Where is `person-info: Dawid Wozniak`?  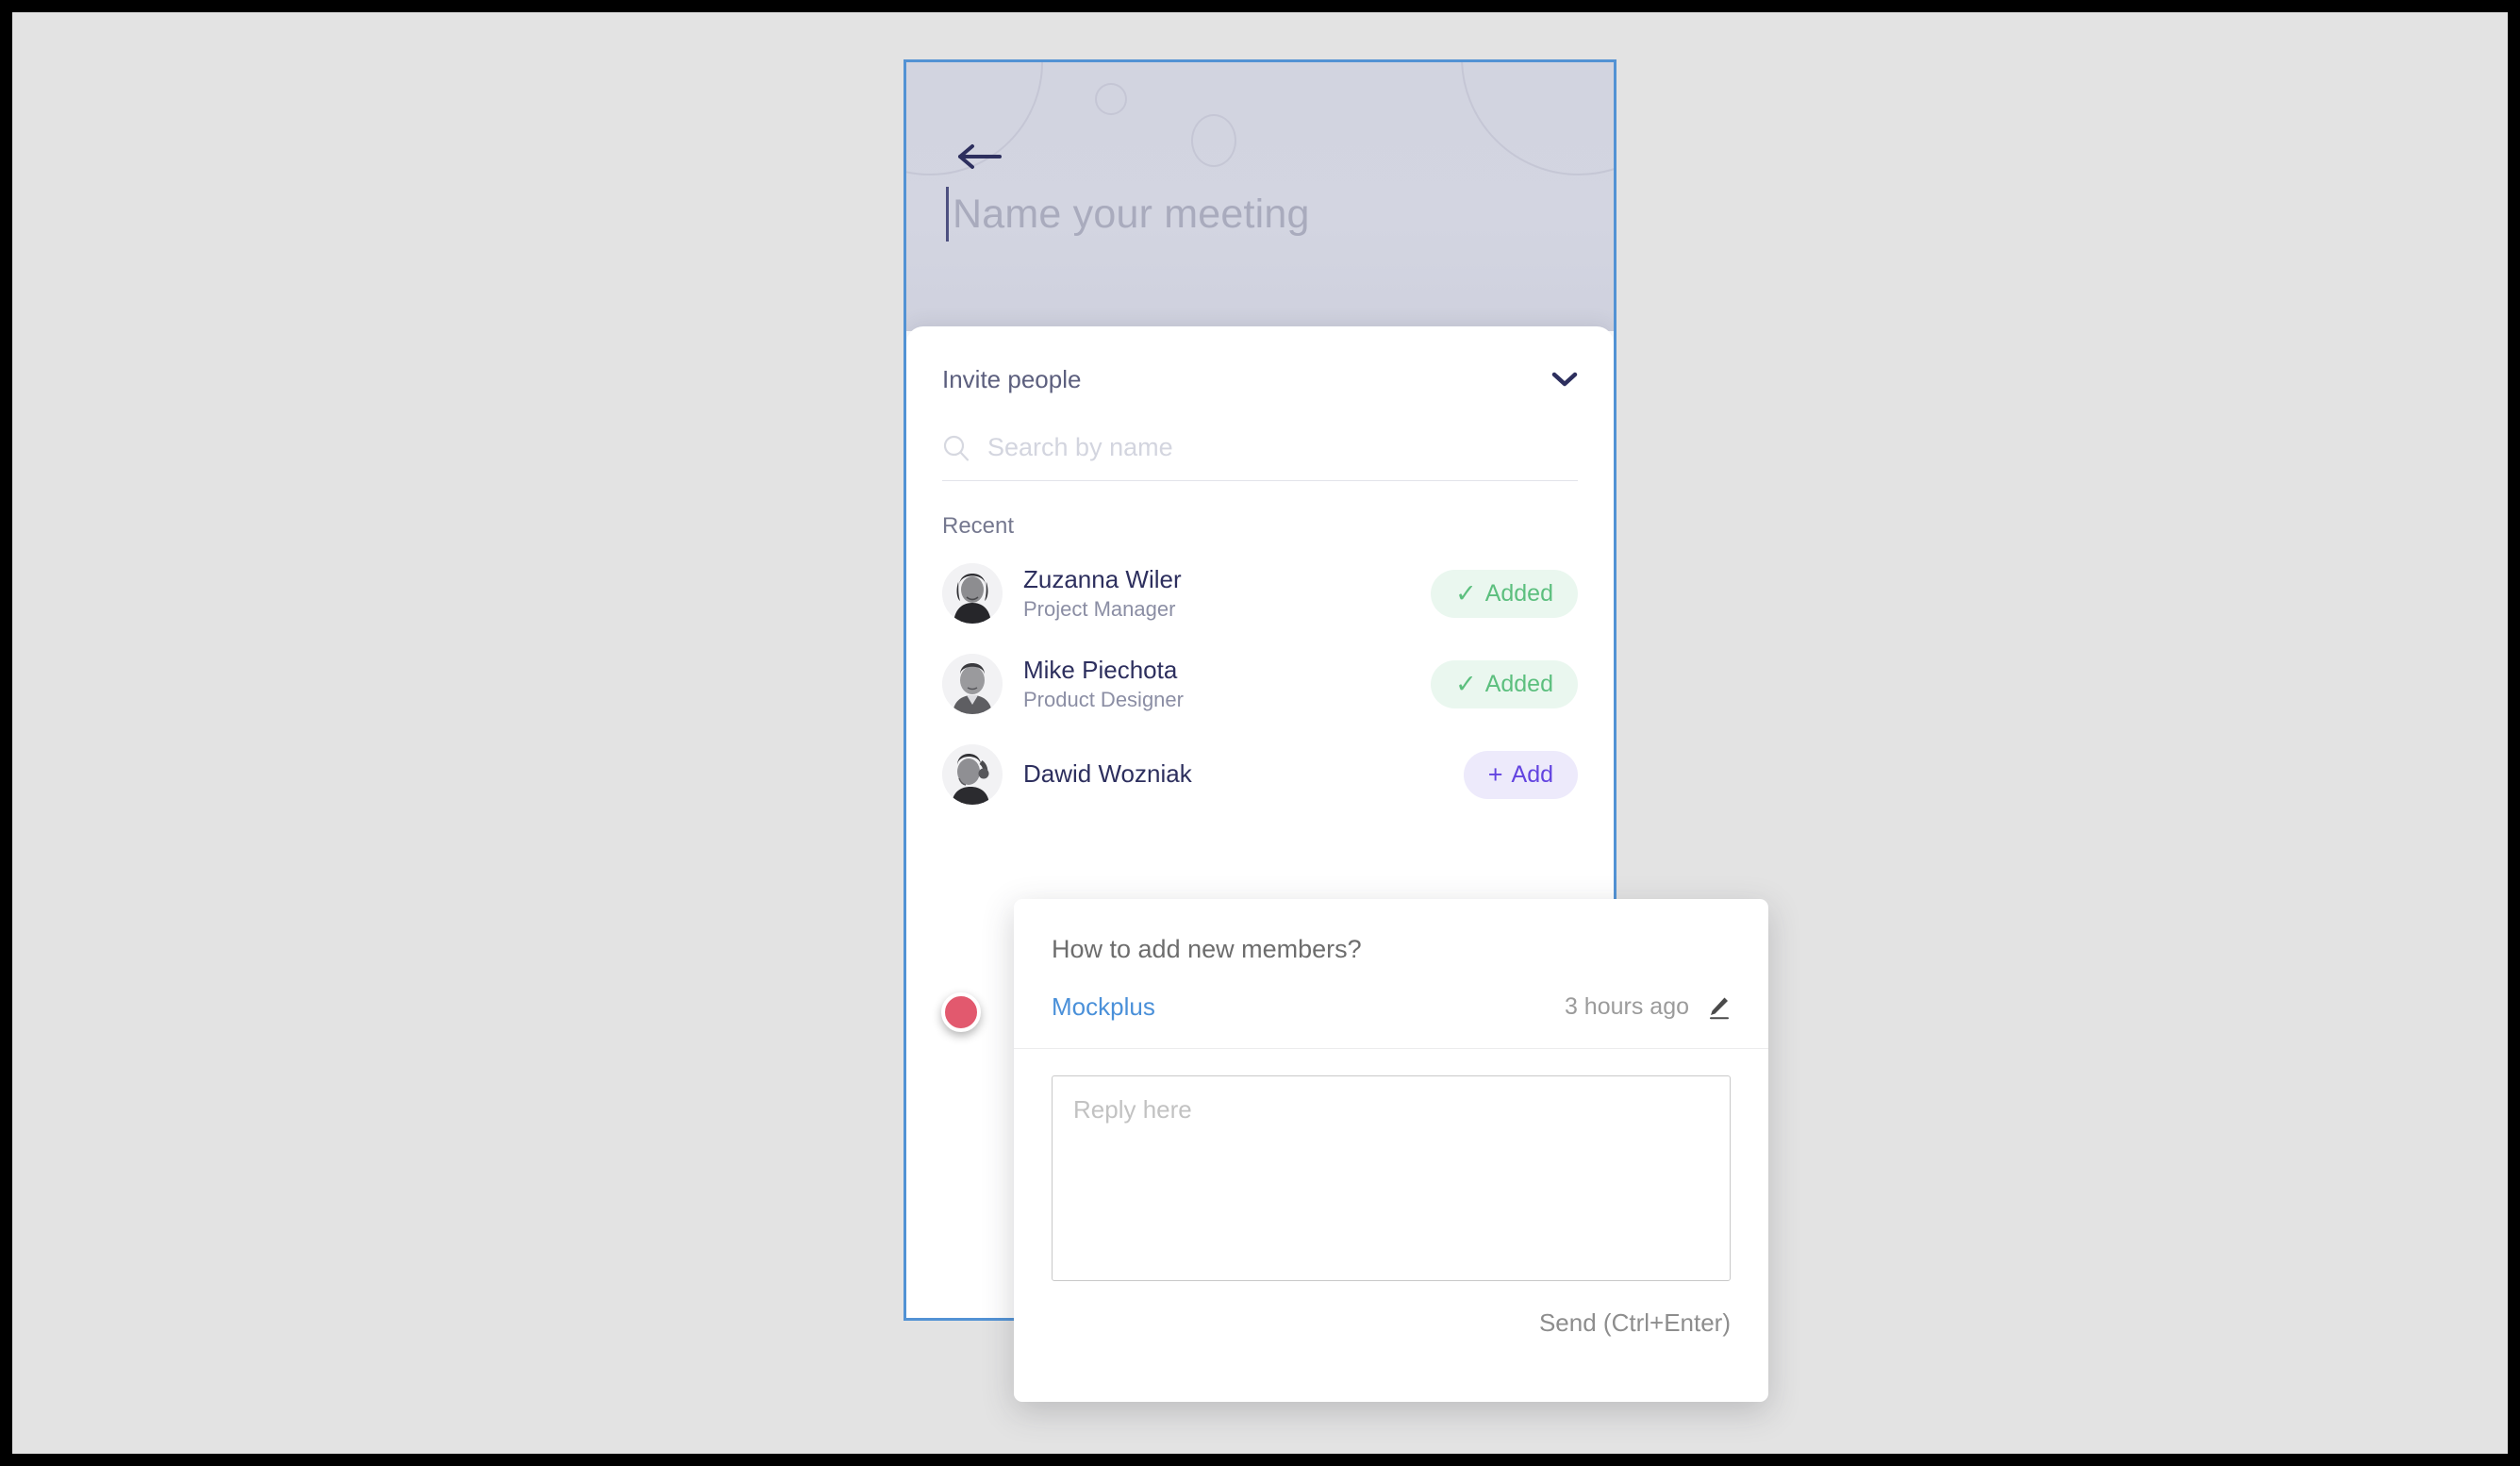
person-info: Dawid Wozniak is located at coordinates (1243, 774).